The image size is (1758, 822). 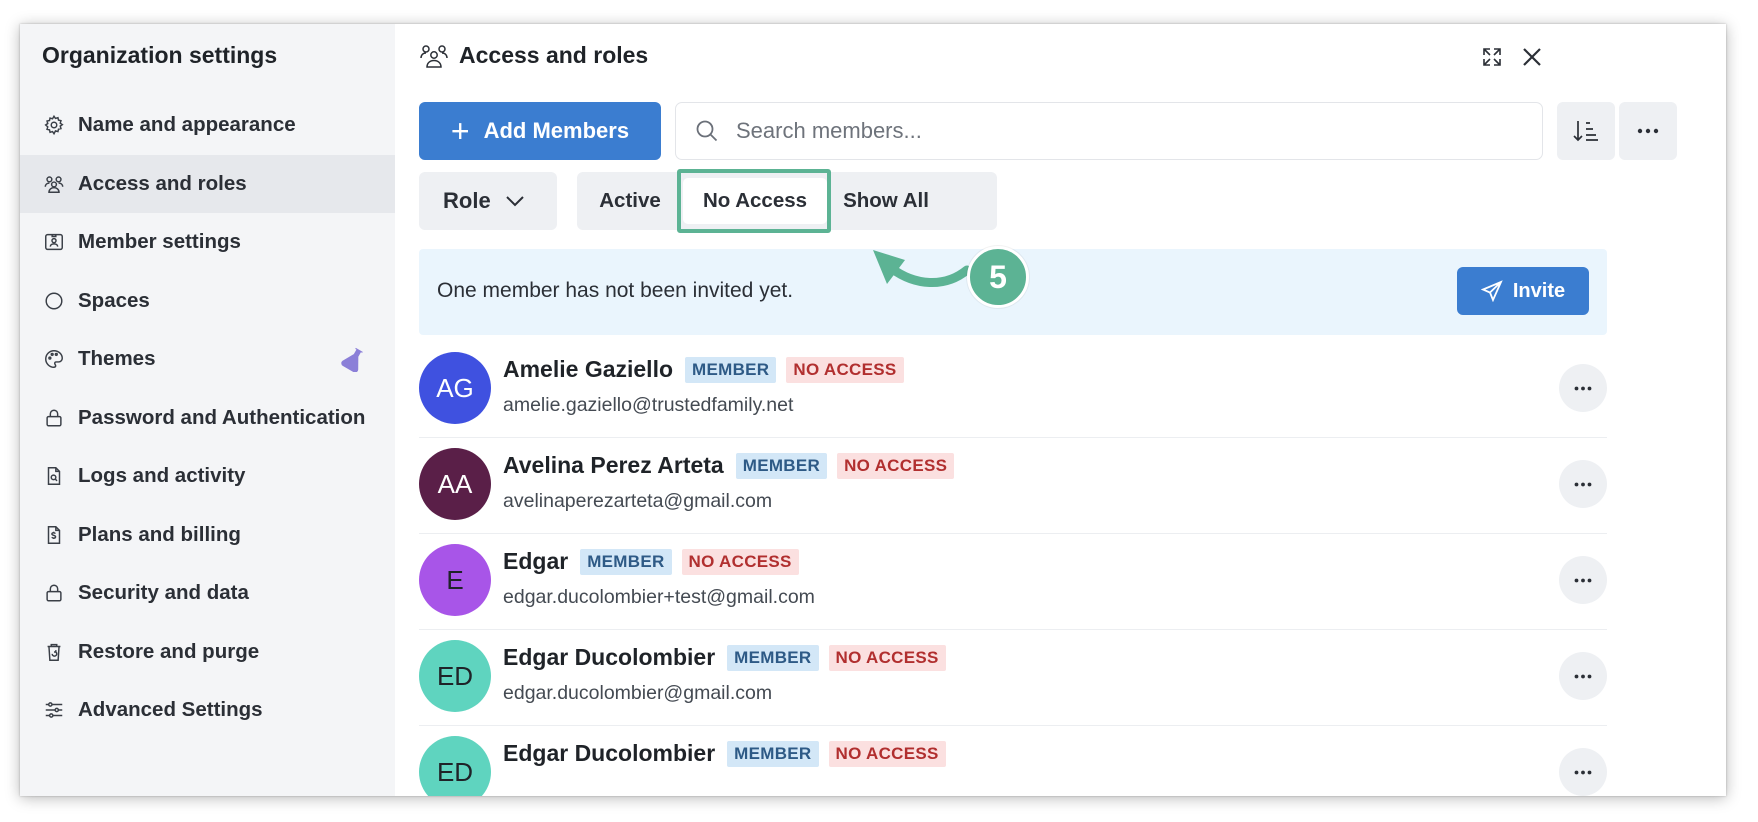 I want to click on search-icon, so click(x=707, y=131).